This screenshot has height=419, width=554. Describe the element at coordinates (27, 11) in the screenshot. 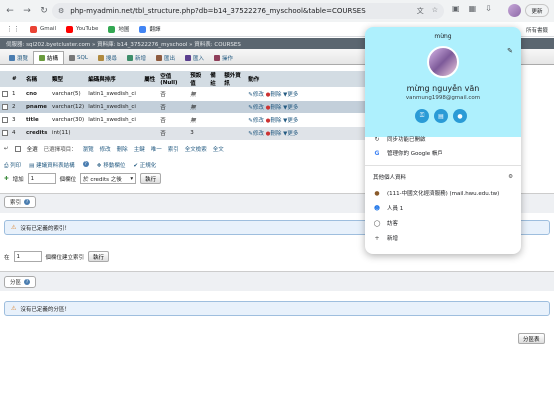

I see `forward-icon: →` at that location.